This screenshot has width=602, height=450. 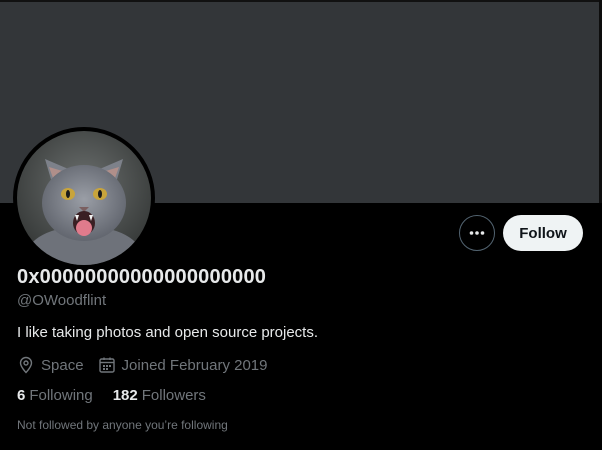 I want to click on following-count: 6, so click(x=21, y=395).